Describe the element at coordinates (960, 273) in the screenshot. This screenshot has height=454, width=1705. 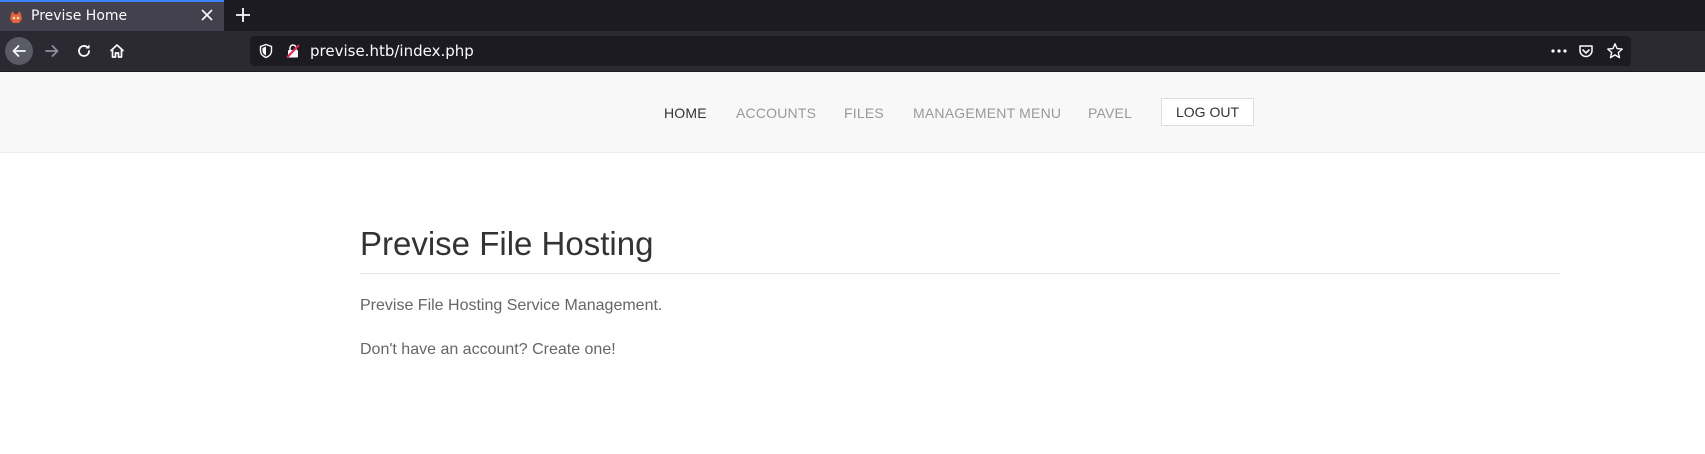
I see `title-divider` at that location.